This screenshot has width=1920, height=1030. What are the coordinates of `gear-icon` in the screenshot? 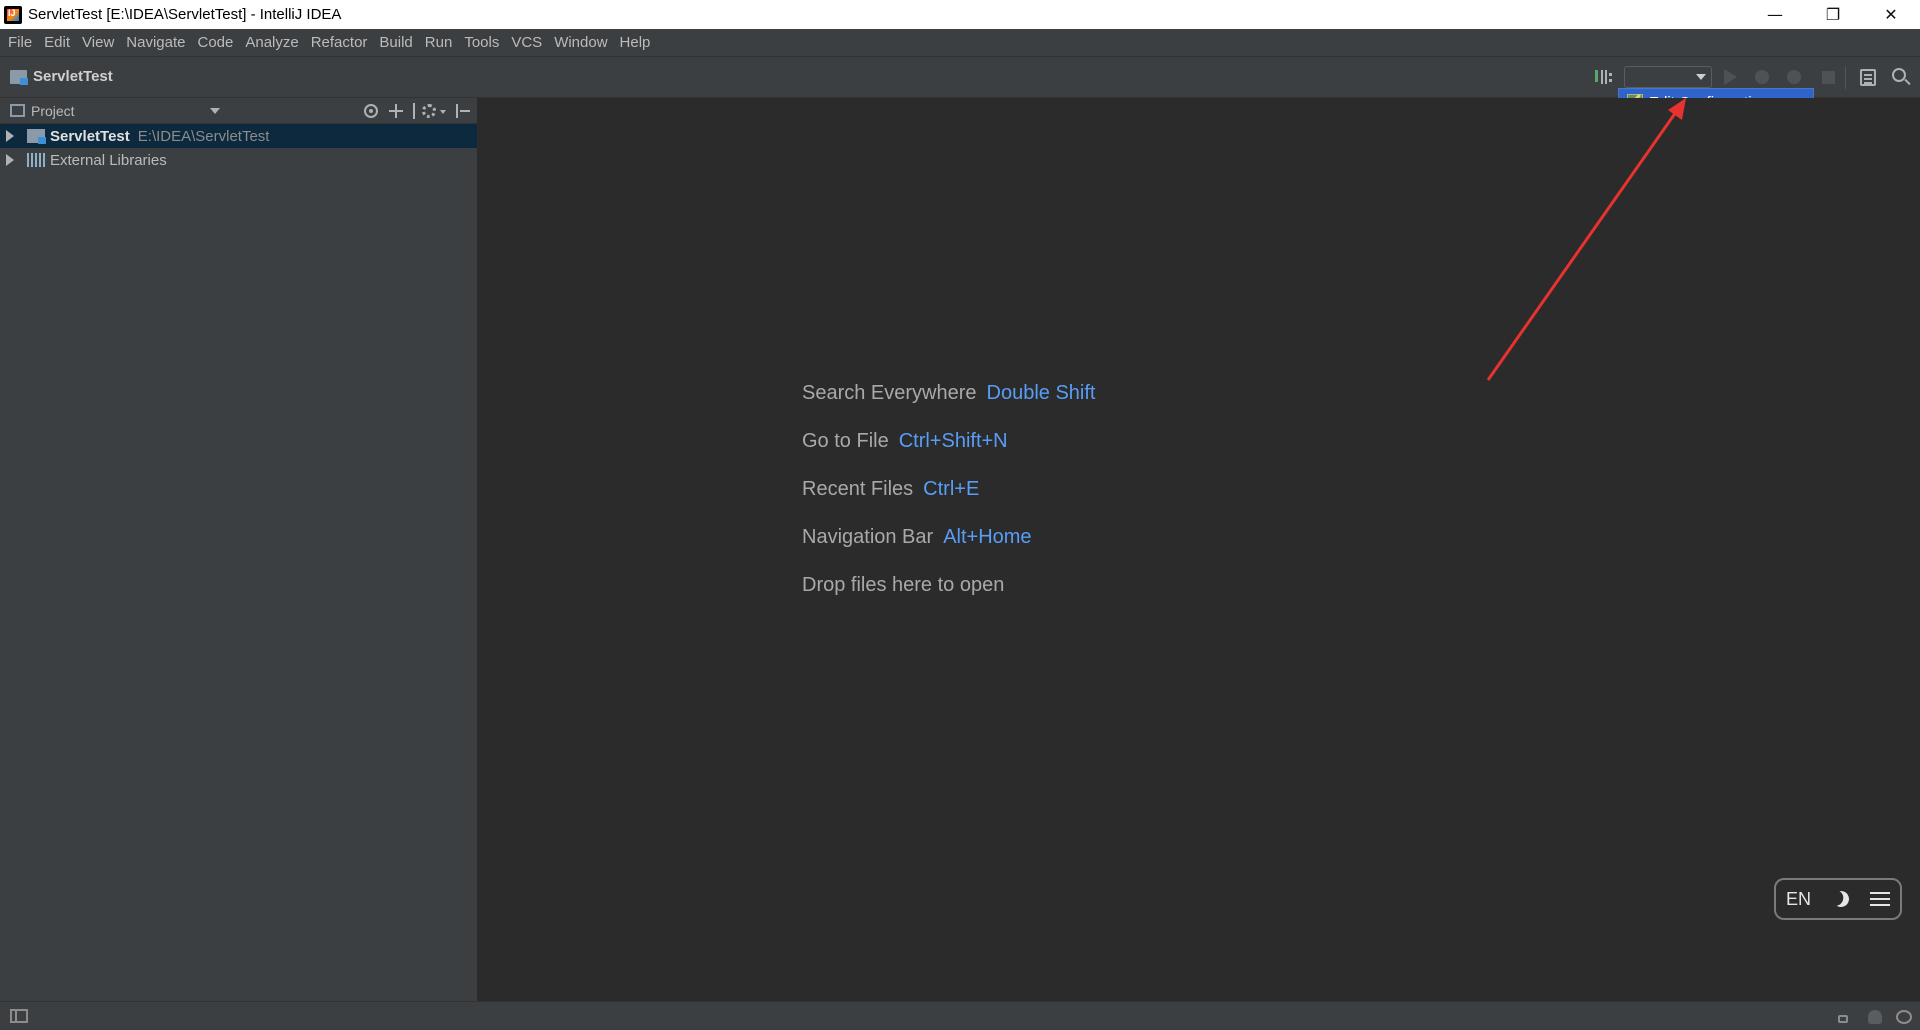 It's located at (429, 111).